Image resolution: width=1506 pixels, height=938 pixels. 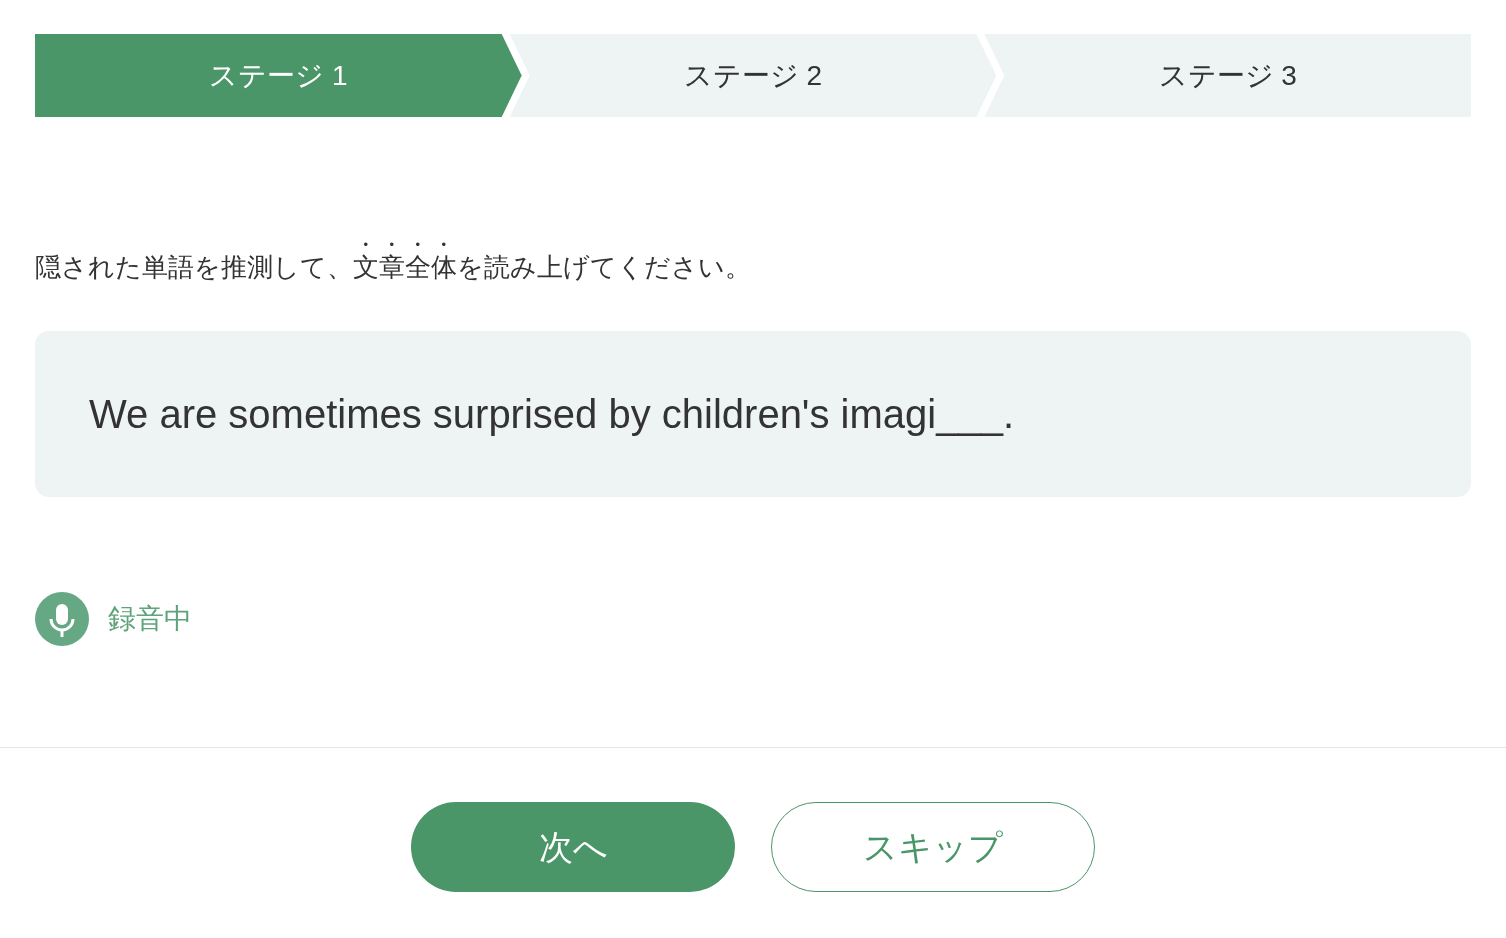 I want to click on skip-button: スキップ, so click(x=933, y=847).